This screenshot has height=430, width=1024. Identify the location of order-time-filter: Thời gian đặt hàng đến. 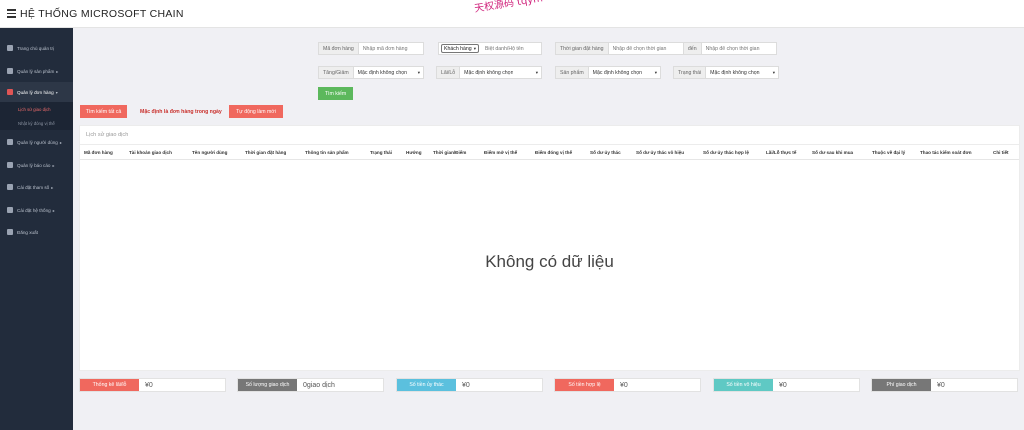
(666, 48).